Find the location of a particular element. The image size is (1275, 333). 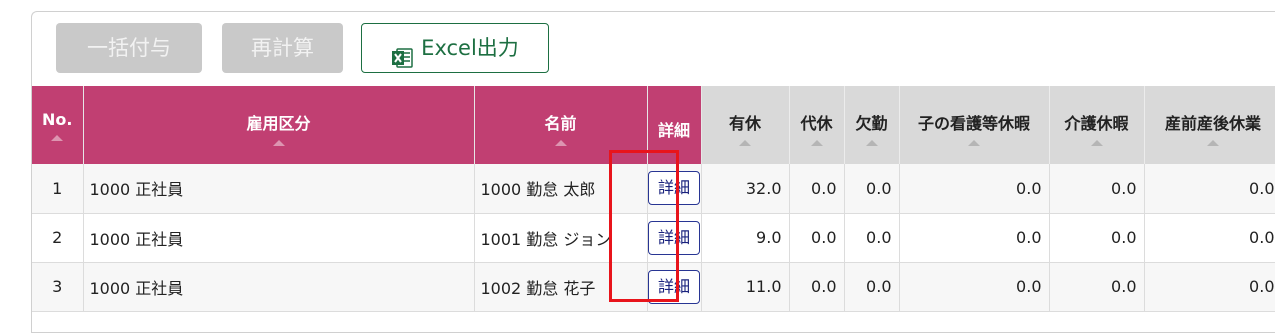

excel-export-button: Excel出力 is located at coordinates (455, 48).